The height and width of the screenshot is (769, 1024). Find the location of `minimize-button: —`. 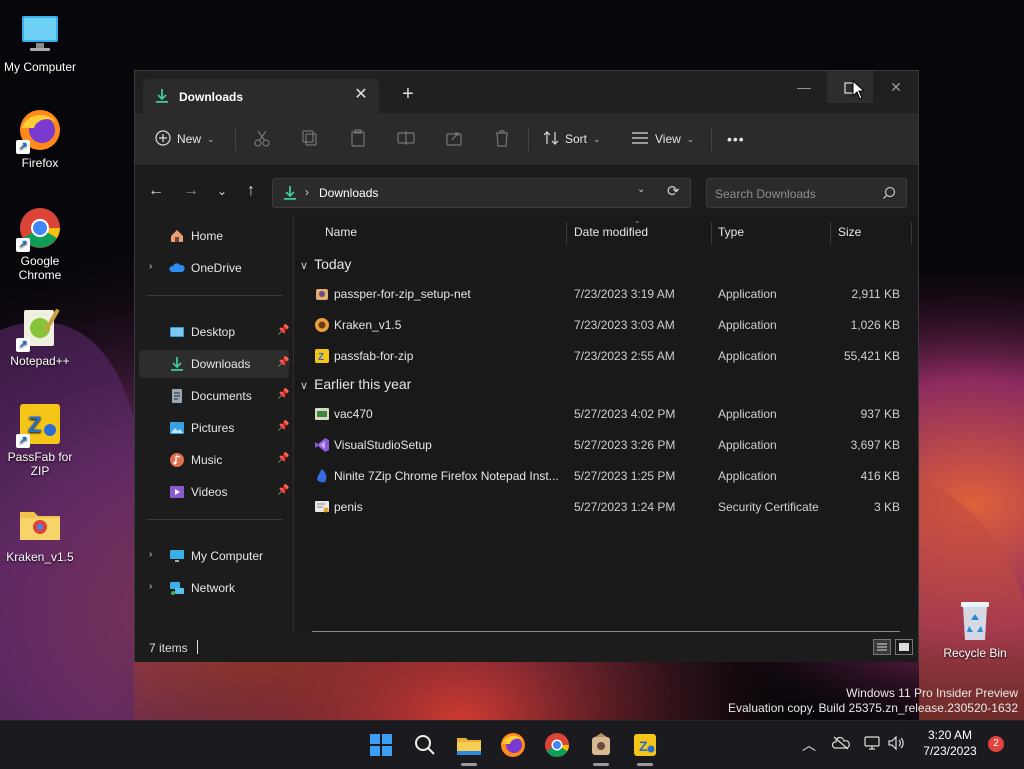

minimize-button: — is located at coordinates (804, 87).